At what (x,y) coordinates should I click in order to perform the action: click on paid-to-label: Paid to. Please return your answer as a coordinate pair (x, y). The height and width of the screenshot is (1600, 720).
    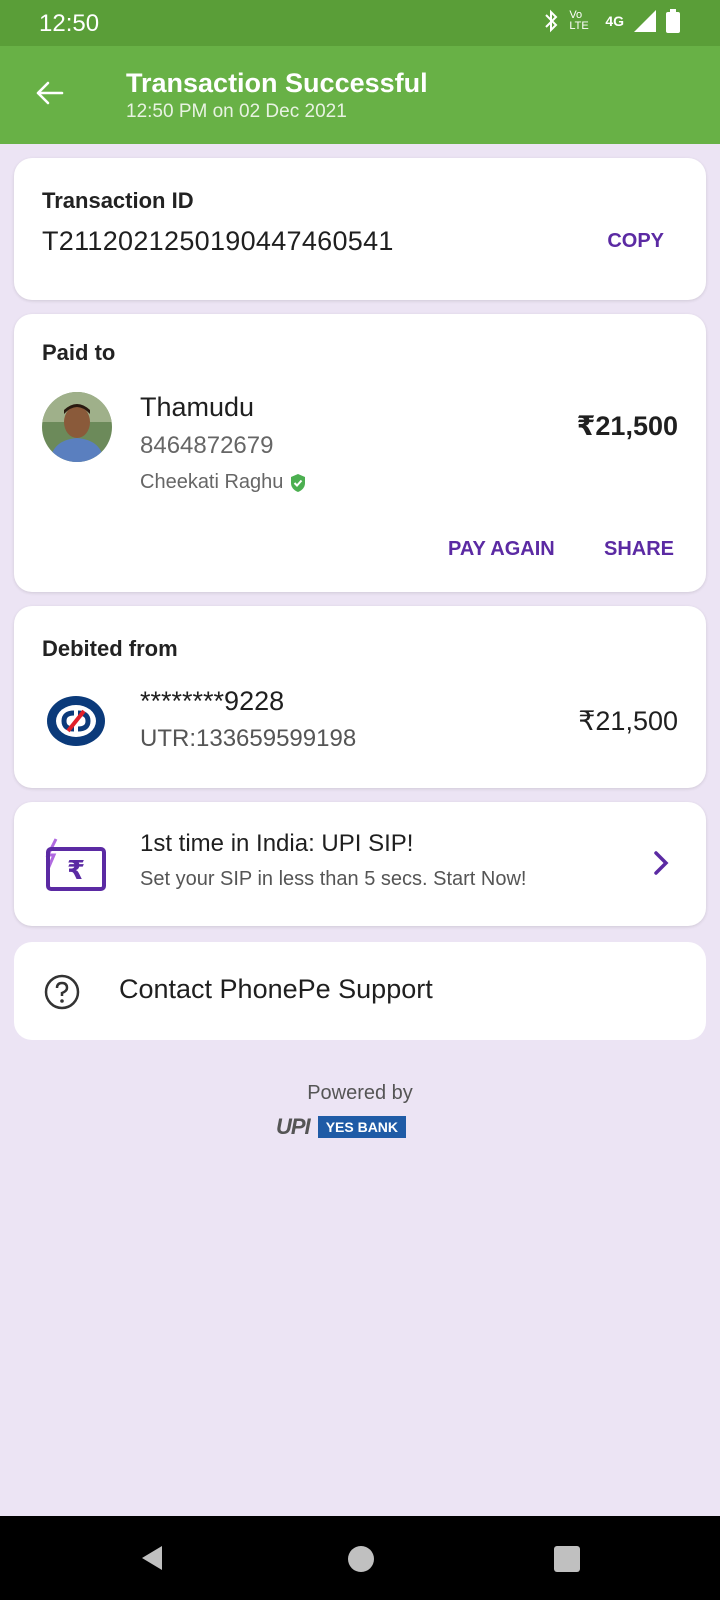
    Looking at the image, I should click on (79, 352).